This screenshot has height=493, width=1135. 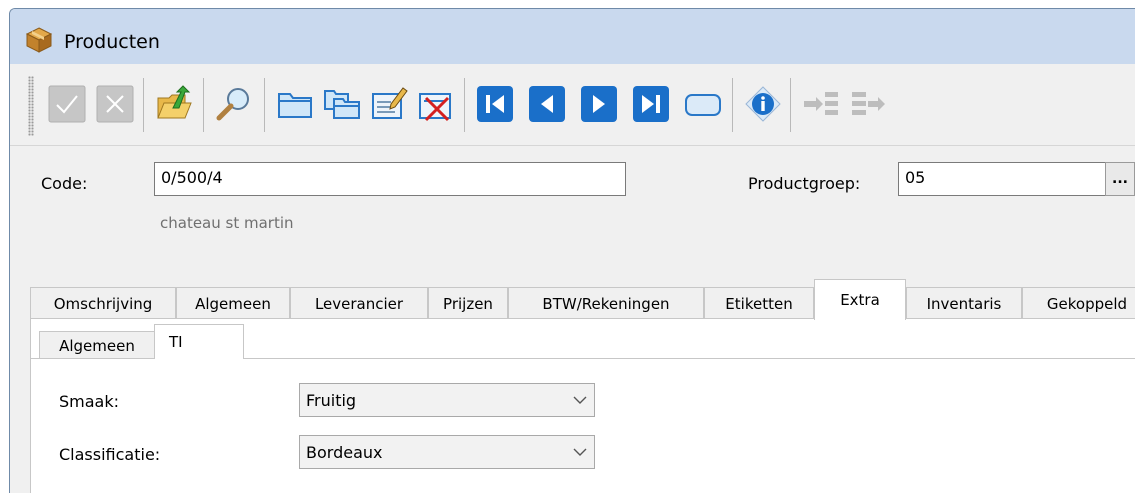 What do you see at coordinates (606, 303) in the screenshot?
I see `tab-btw-rekeningen: BTW/Rekeningen` at bounding box center [606, 303].